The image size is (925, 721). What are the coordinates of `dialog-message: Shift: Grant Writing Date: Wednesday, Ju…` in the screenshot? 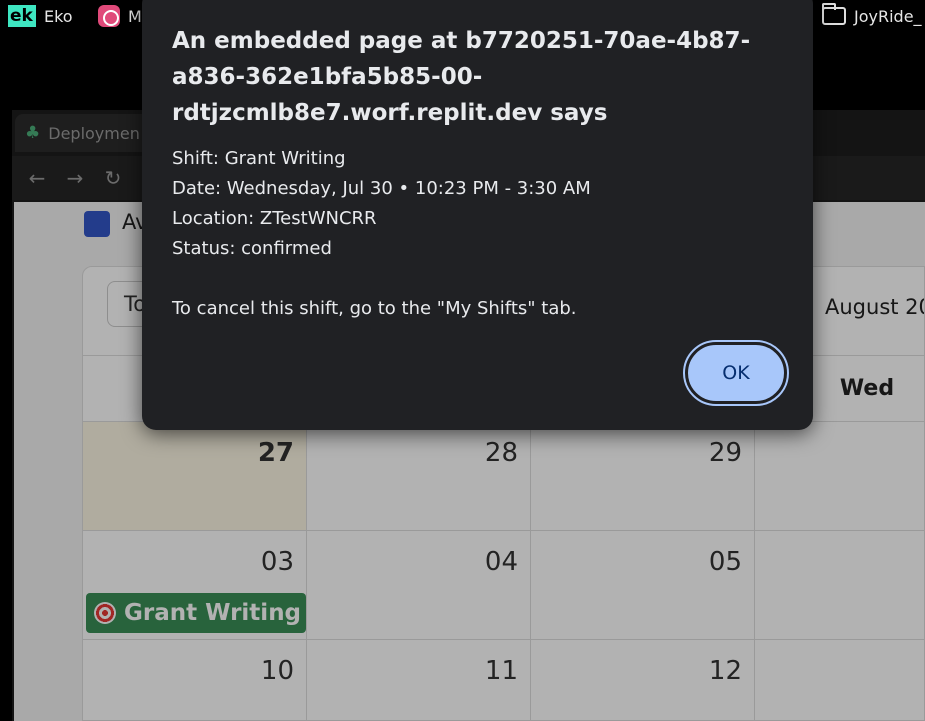 It's located at (381, 234).